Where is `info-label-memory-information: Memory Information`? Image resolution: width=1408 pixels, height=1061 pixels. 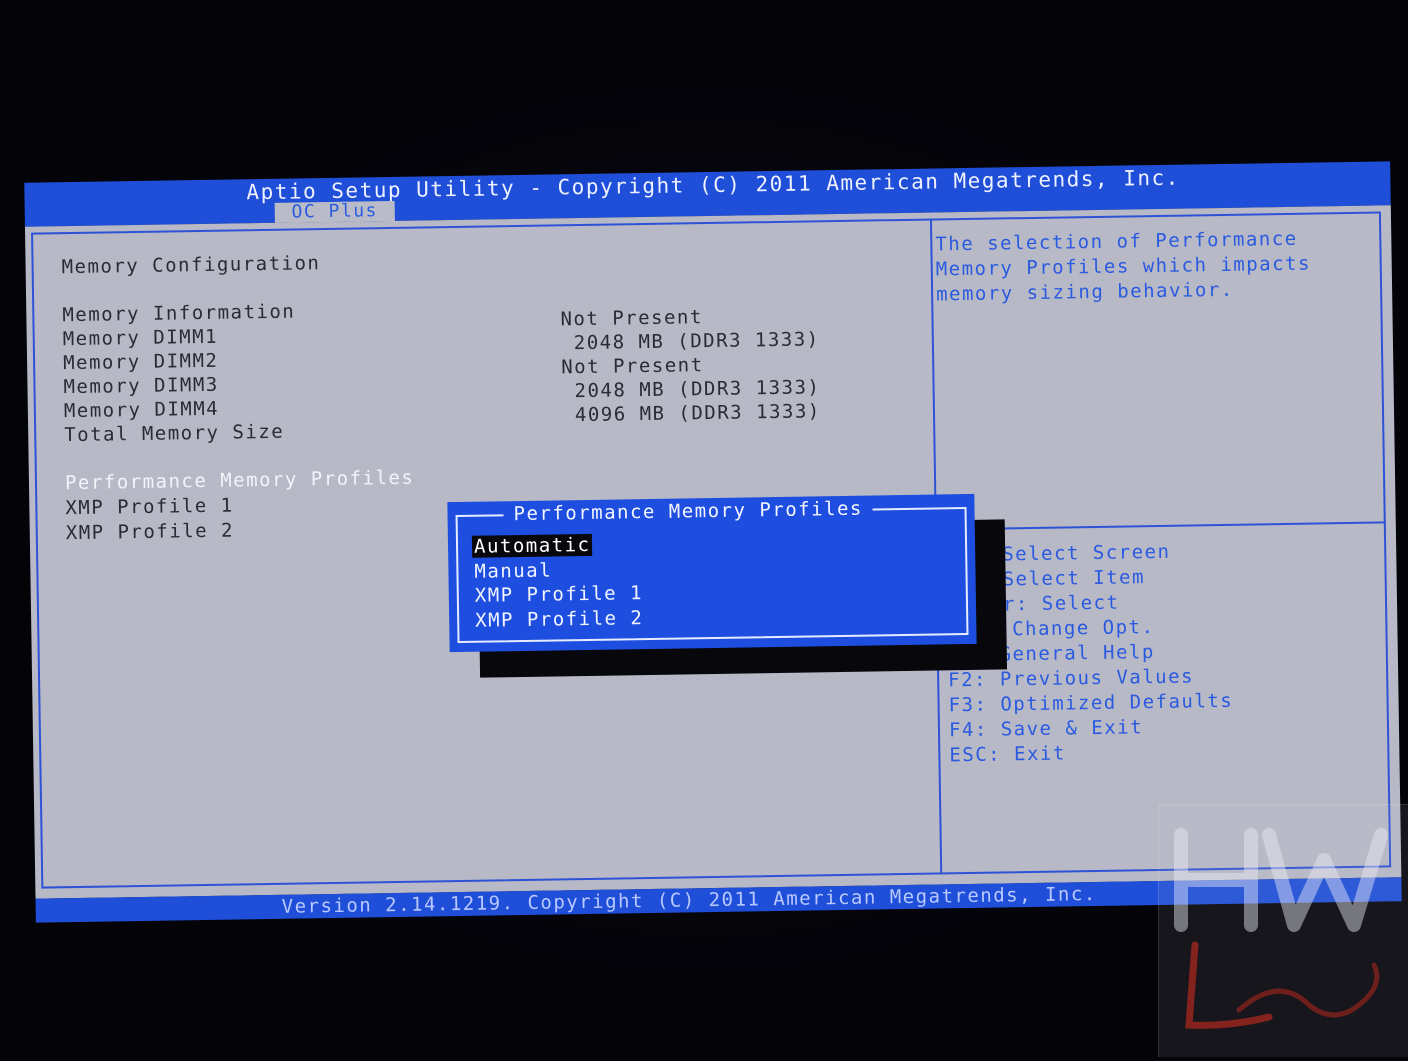
info-label-memory-information: Memory Information is located at coordinates (179, 313).